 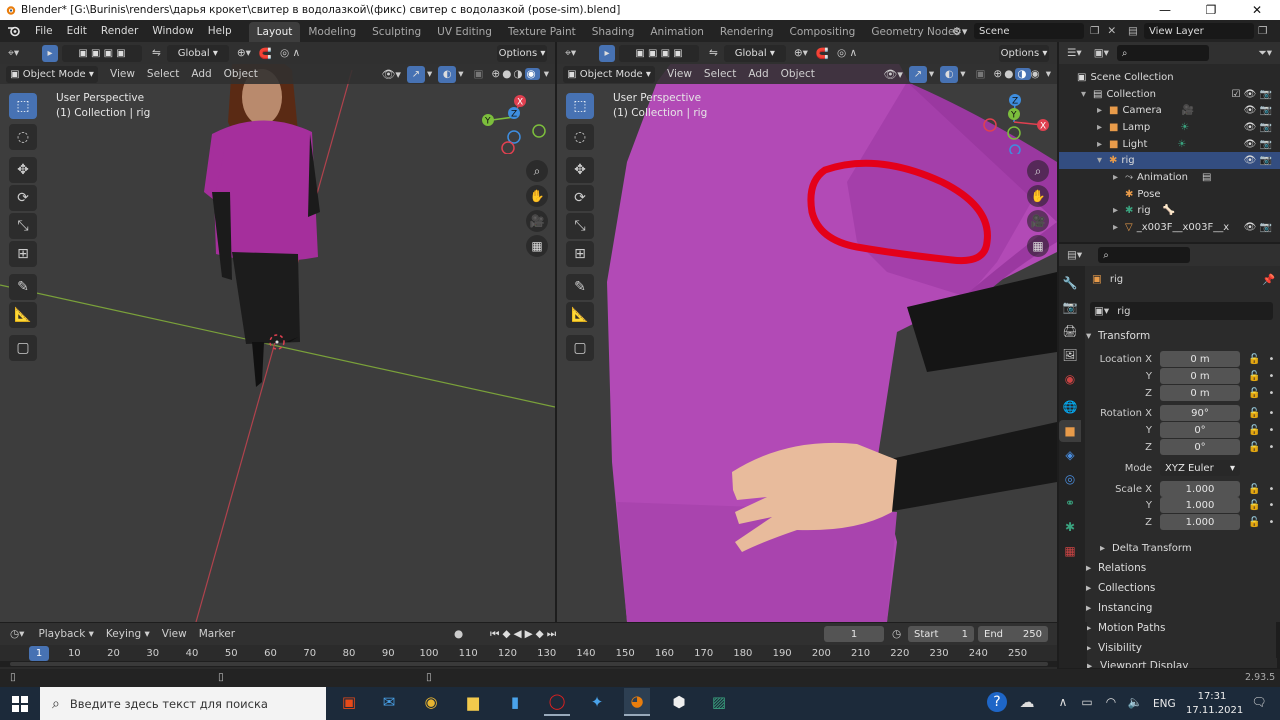 I want to click on transform-panel-header: ▾ Transform, so click(x=1181, y=336).